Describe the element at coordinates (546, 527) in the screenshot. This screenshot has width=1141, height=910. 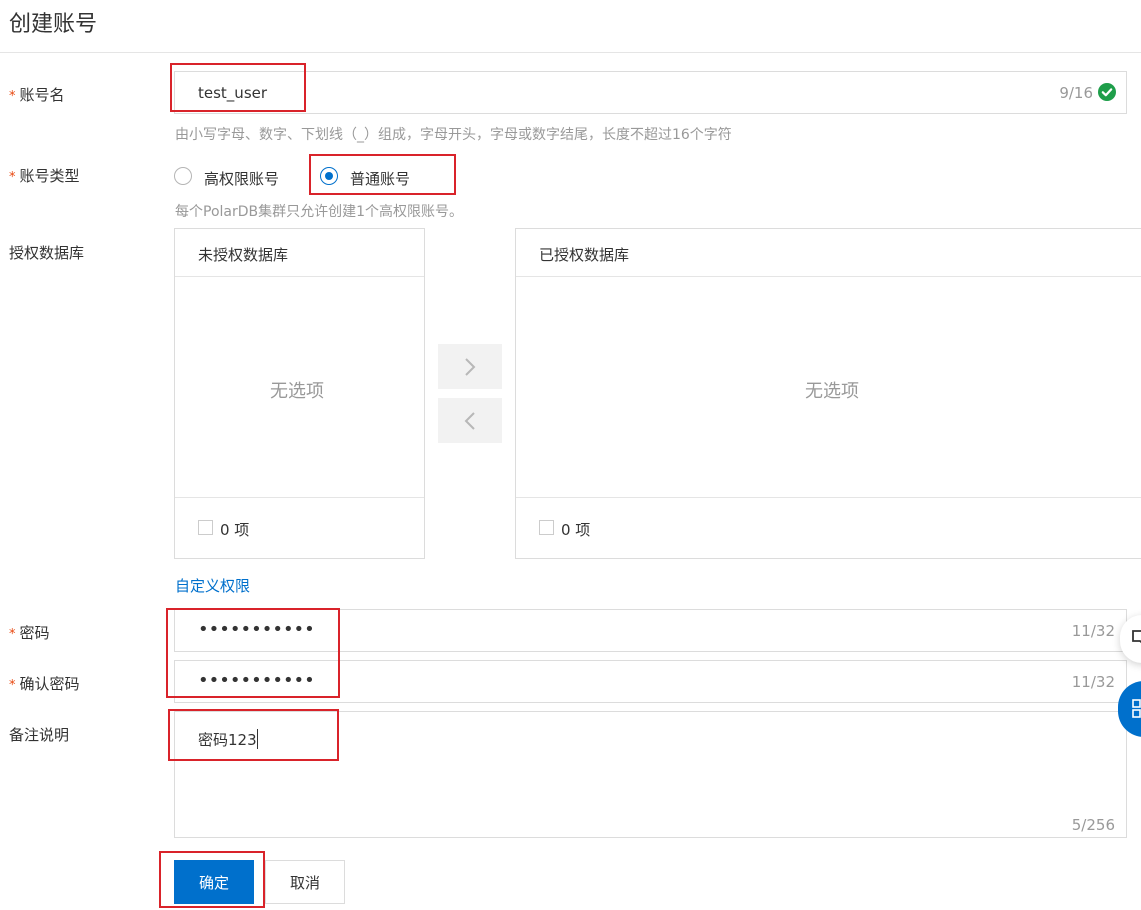
I see `select-all-checkbox-right` at that location.